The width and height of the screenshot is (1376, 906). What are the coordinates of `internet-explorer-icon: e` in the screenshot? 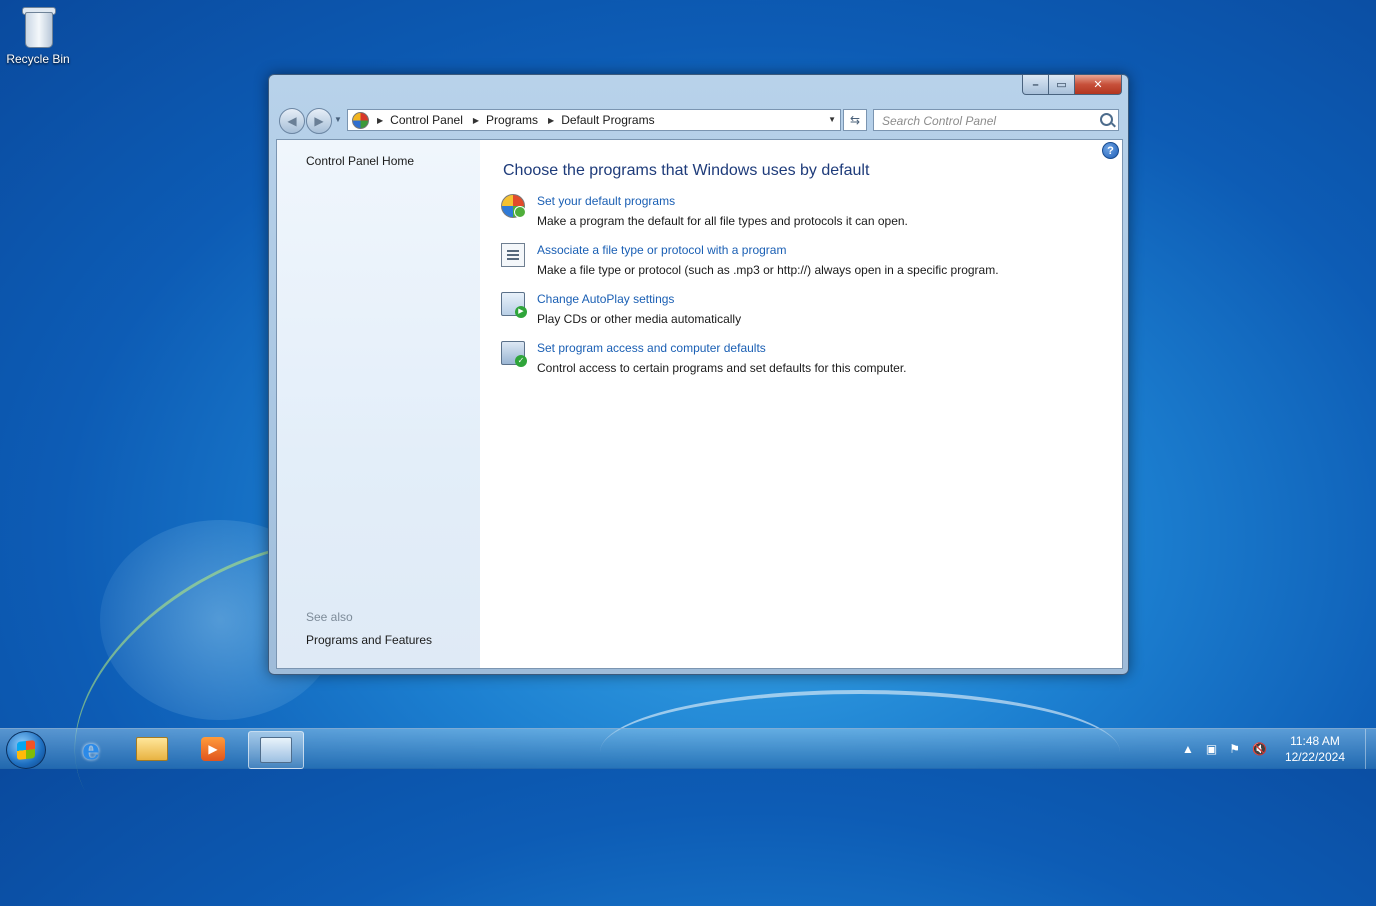 It's located at (91, 749).